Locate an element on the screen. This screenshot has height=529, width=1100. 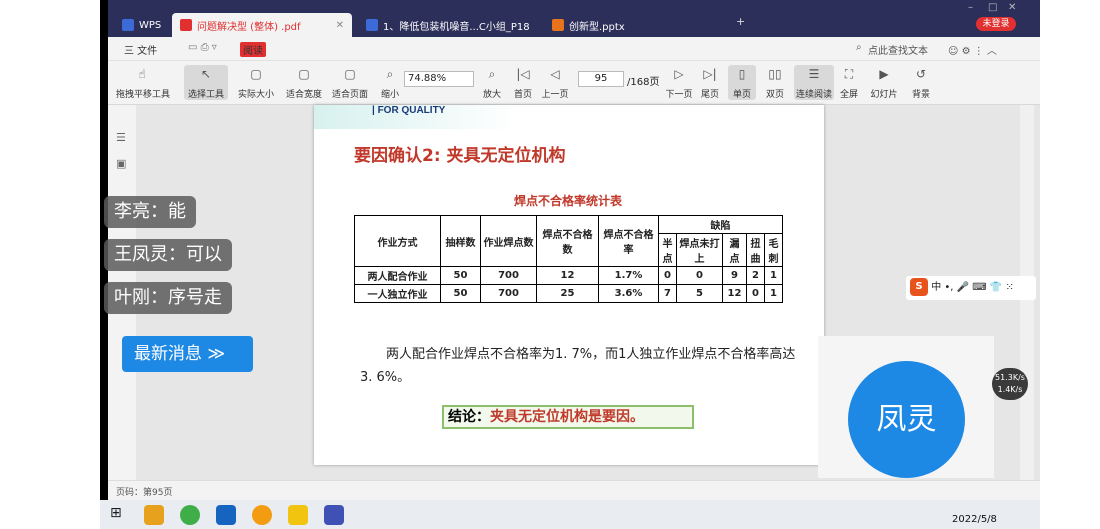
media-app-icon is located at coordinates (226, 515).